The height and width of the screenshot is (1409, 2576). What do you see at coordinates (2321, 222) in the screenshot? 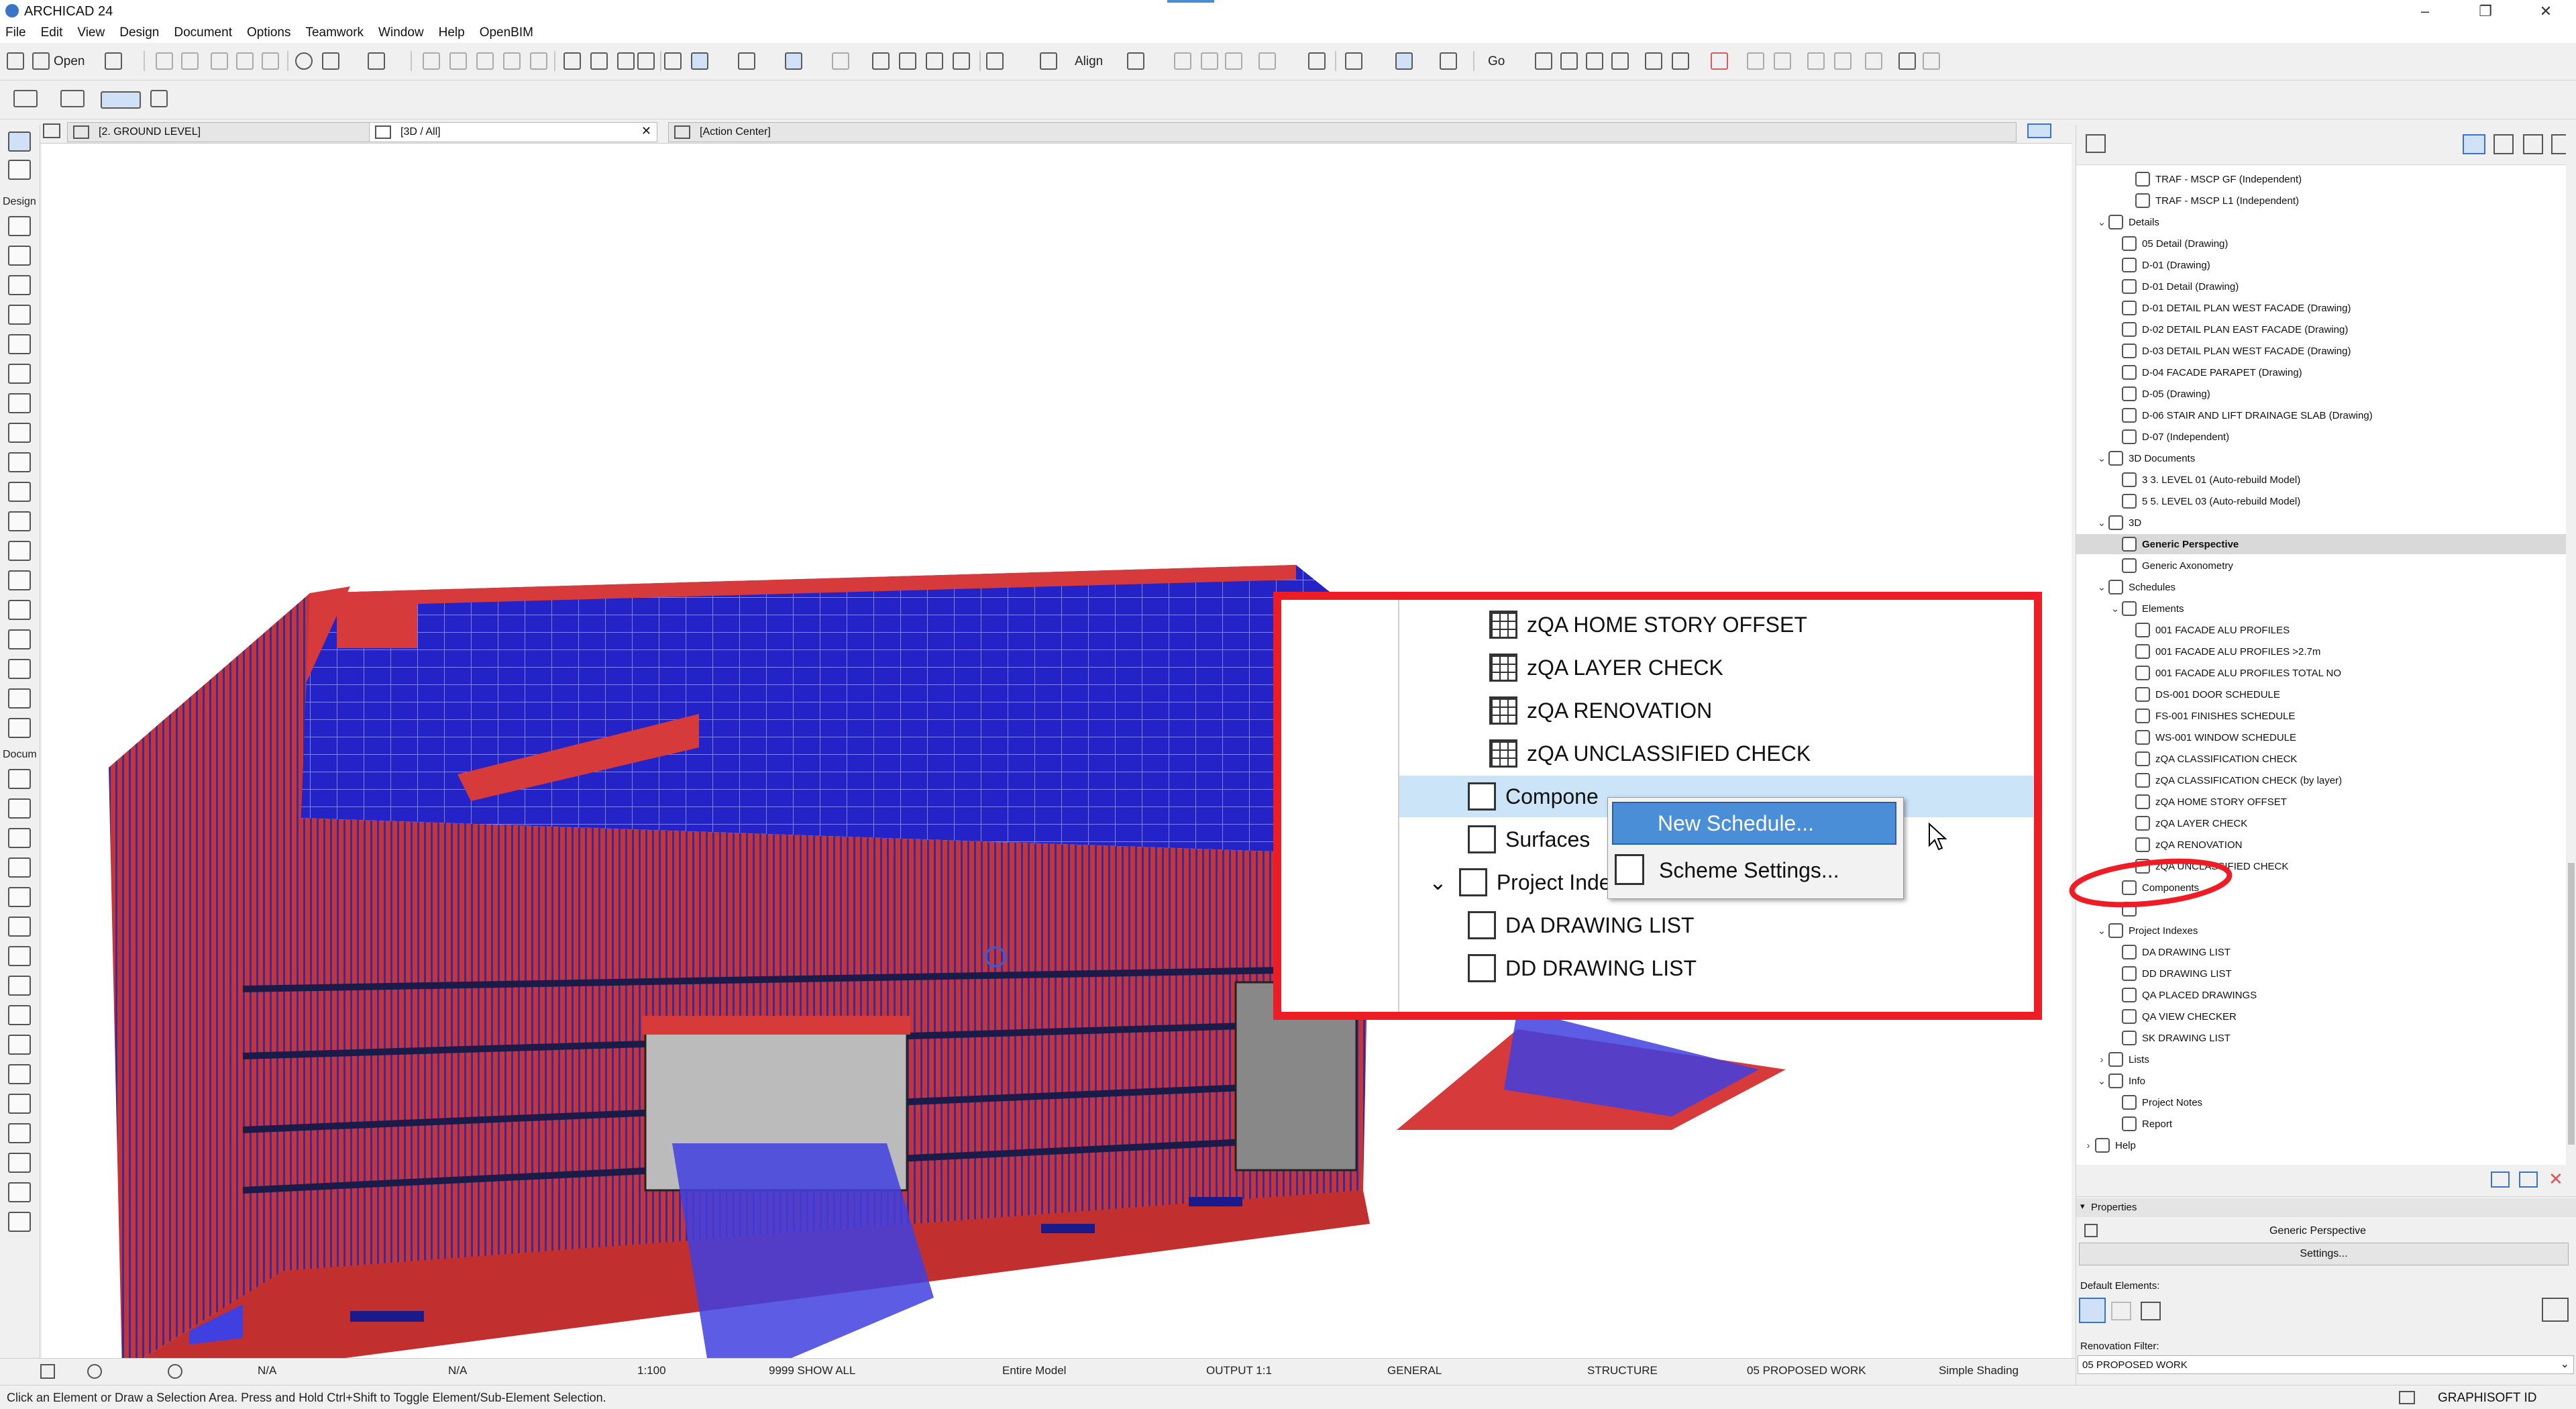
I see `navigator-item: ⌄ Details` at bounding box center [2321, 222].